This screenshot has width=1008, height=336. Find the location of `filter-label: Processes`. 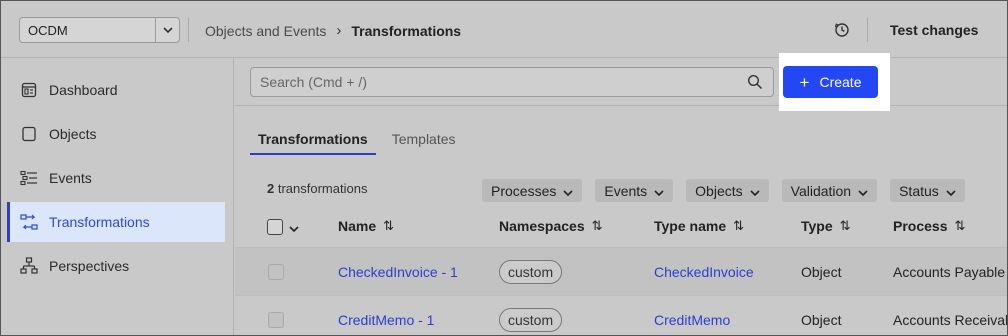

filter-label: Processes is located at coordinates (524, 190).